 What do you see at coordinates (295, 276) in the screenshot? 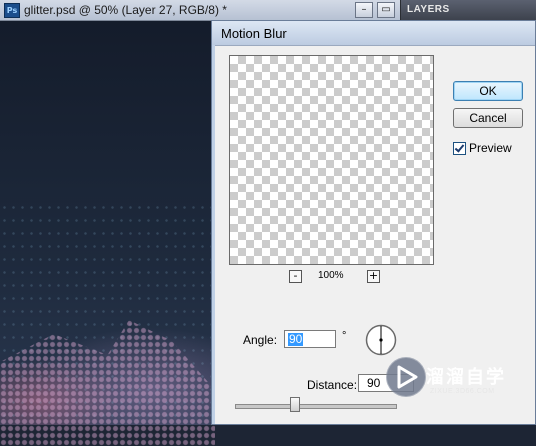
I see `zoom-out-button: -` at bounding box center [295, 276].